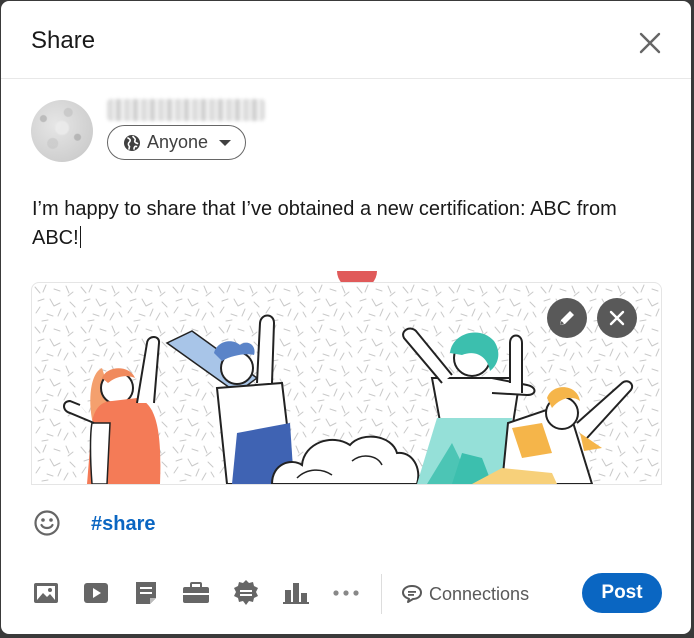 Image resolution: width=694 pixels, height=638 pixels. What do you see at coordinates (123, 524) in the screenshot?
I see `hashtag-link: #share` at bounding box center [123, 524].